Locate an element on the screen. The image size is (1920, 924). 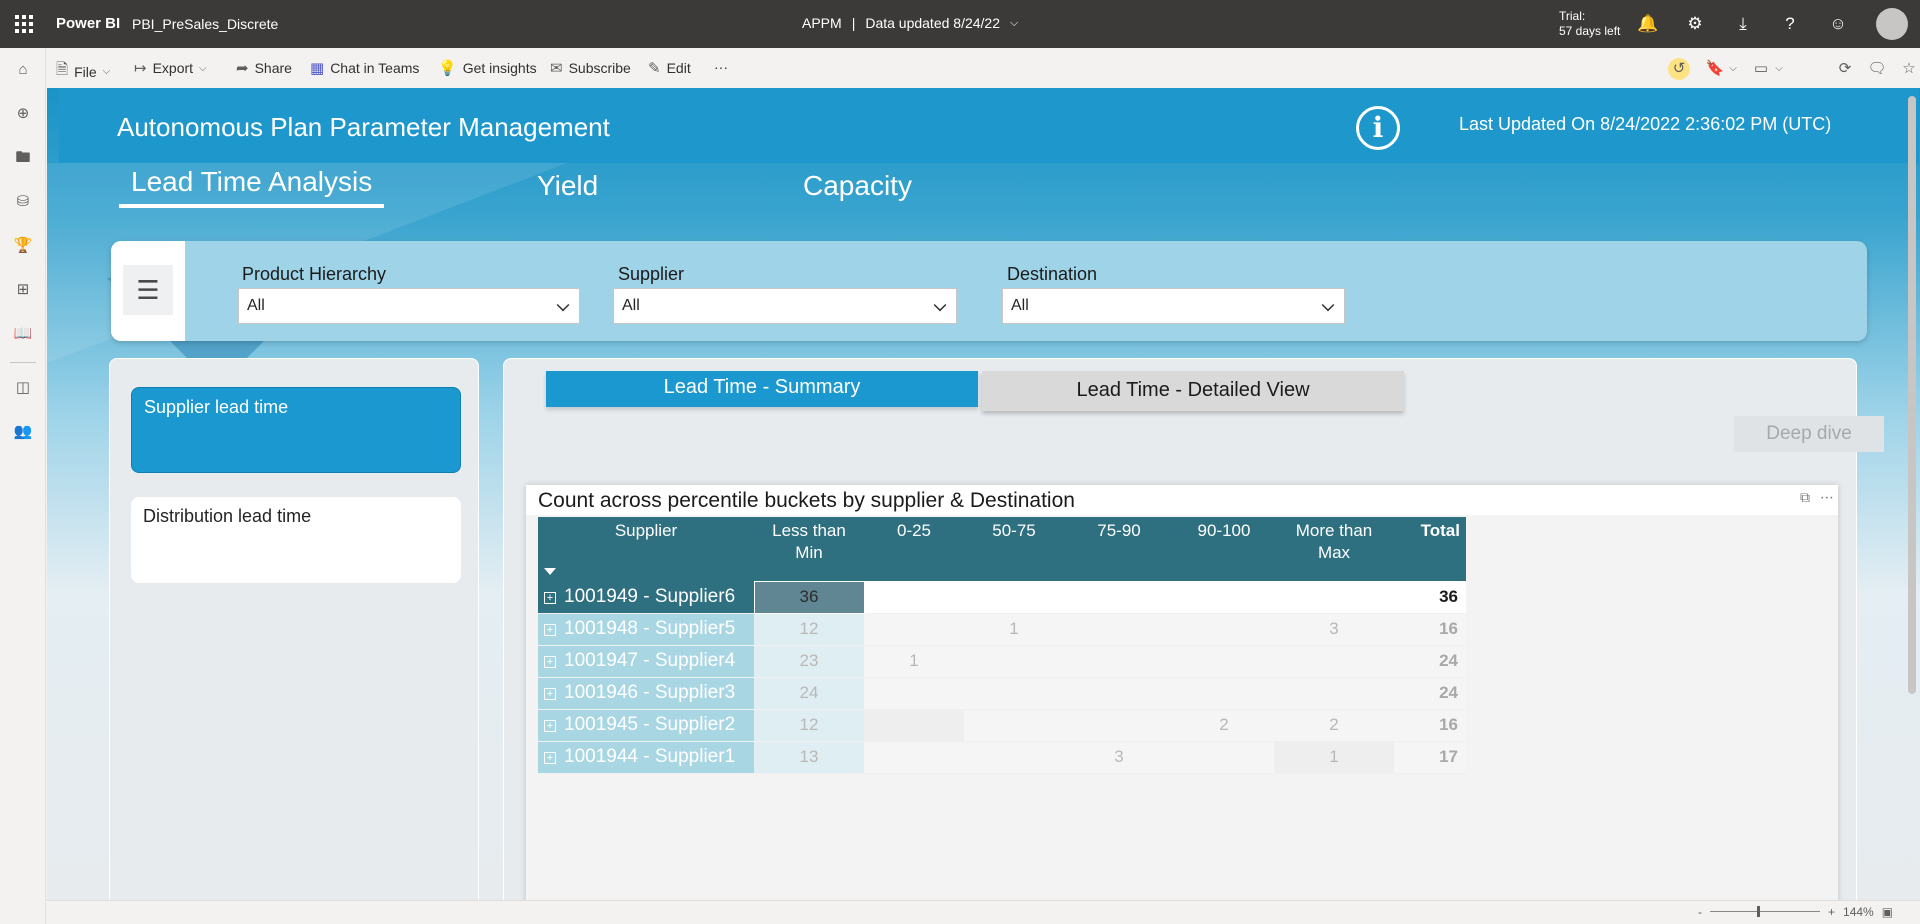
copy-visual-icon: ⧉ is located at coordinates (1805, 498).